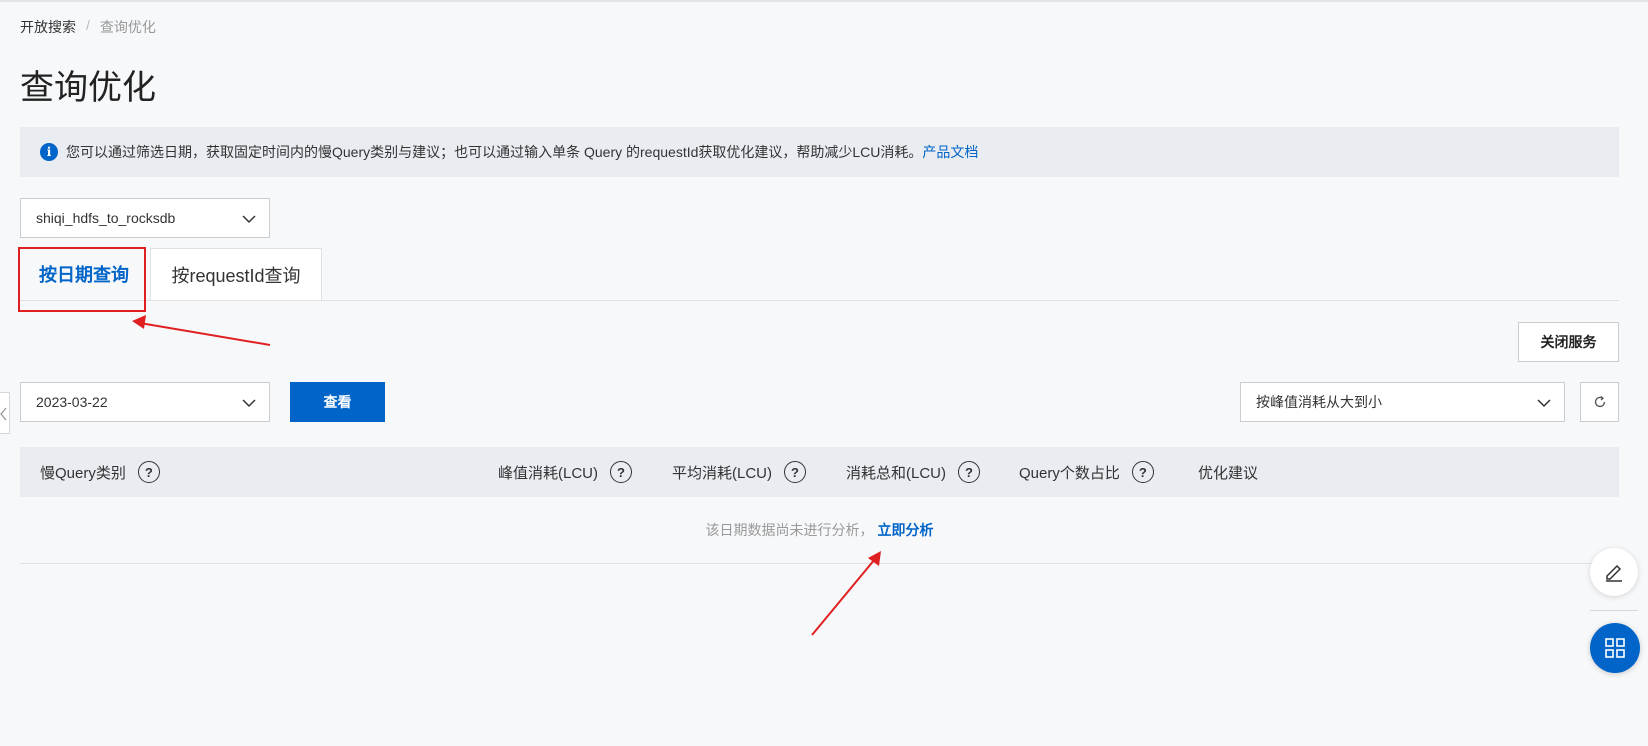 This screenshot has width=1648, height=746. What do you see at coordinates (49, 152) in the screenshot?
I see `info-icon: i` at bounding box center [49, 152].